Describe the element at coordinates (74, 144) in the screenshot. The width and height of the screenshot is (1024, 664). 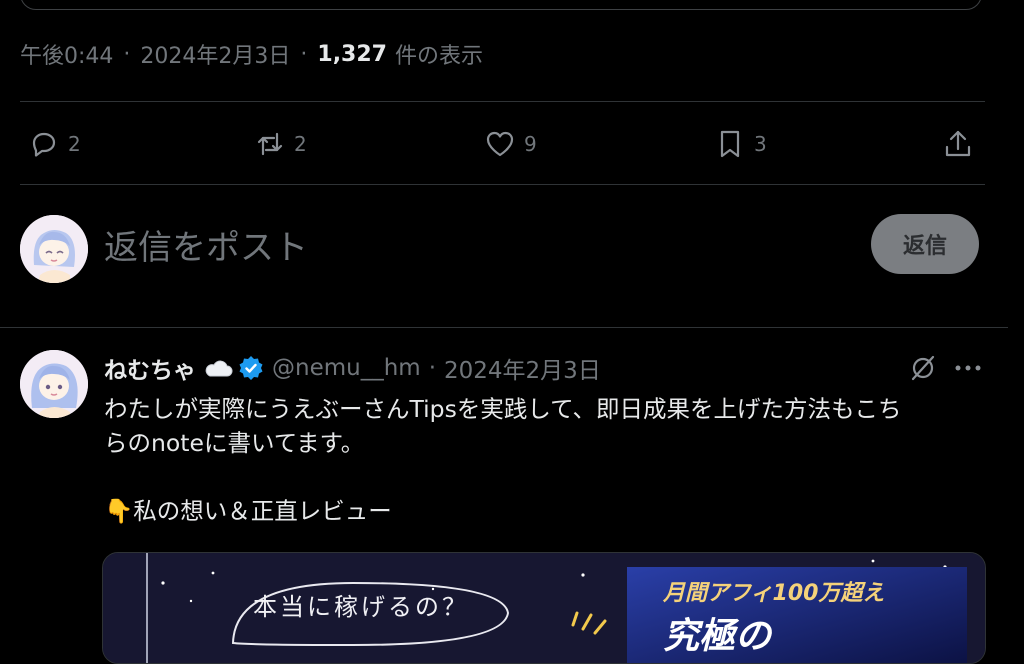
I see `reply-count: 2` at that location.